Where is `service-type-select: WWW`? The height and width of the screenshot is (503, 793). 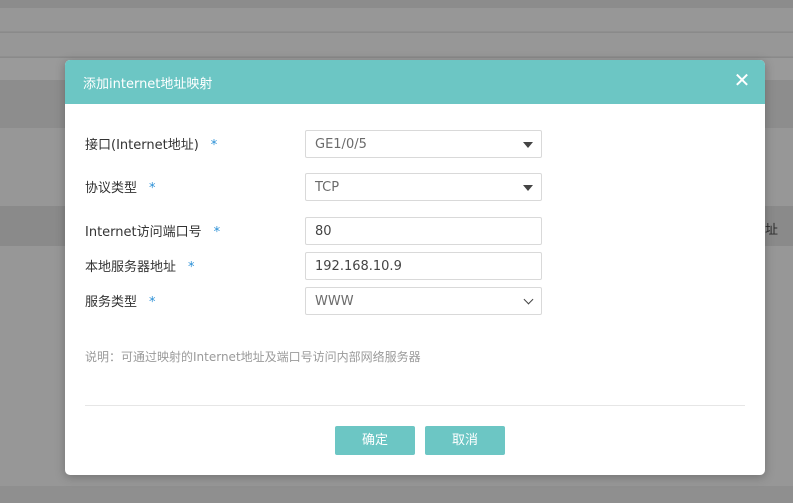
service-type-select: WWW is located at coordinates (423, 301).